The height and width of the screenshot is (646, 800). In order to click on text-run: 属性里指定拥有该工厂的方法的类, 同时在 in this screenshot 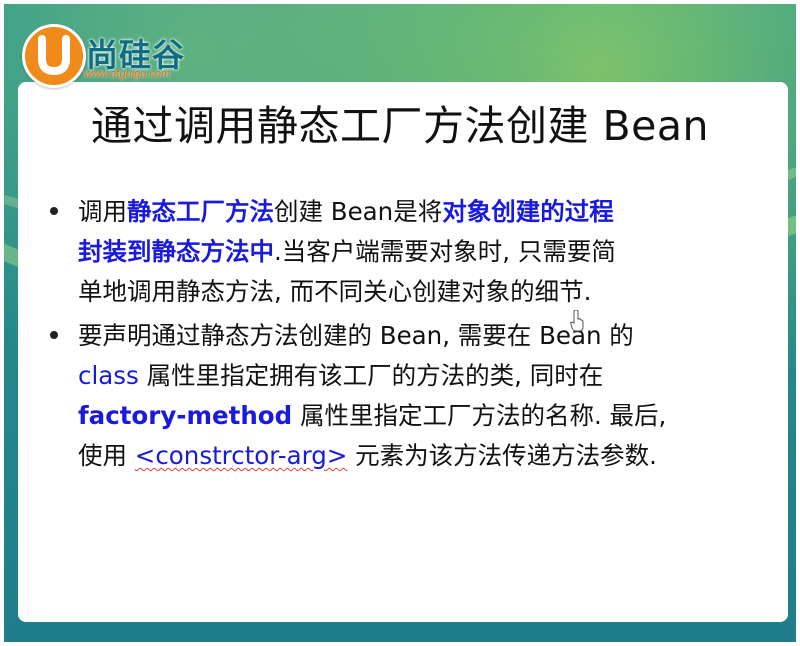, I will do `click(371, 375)`.